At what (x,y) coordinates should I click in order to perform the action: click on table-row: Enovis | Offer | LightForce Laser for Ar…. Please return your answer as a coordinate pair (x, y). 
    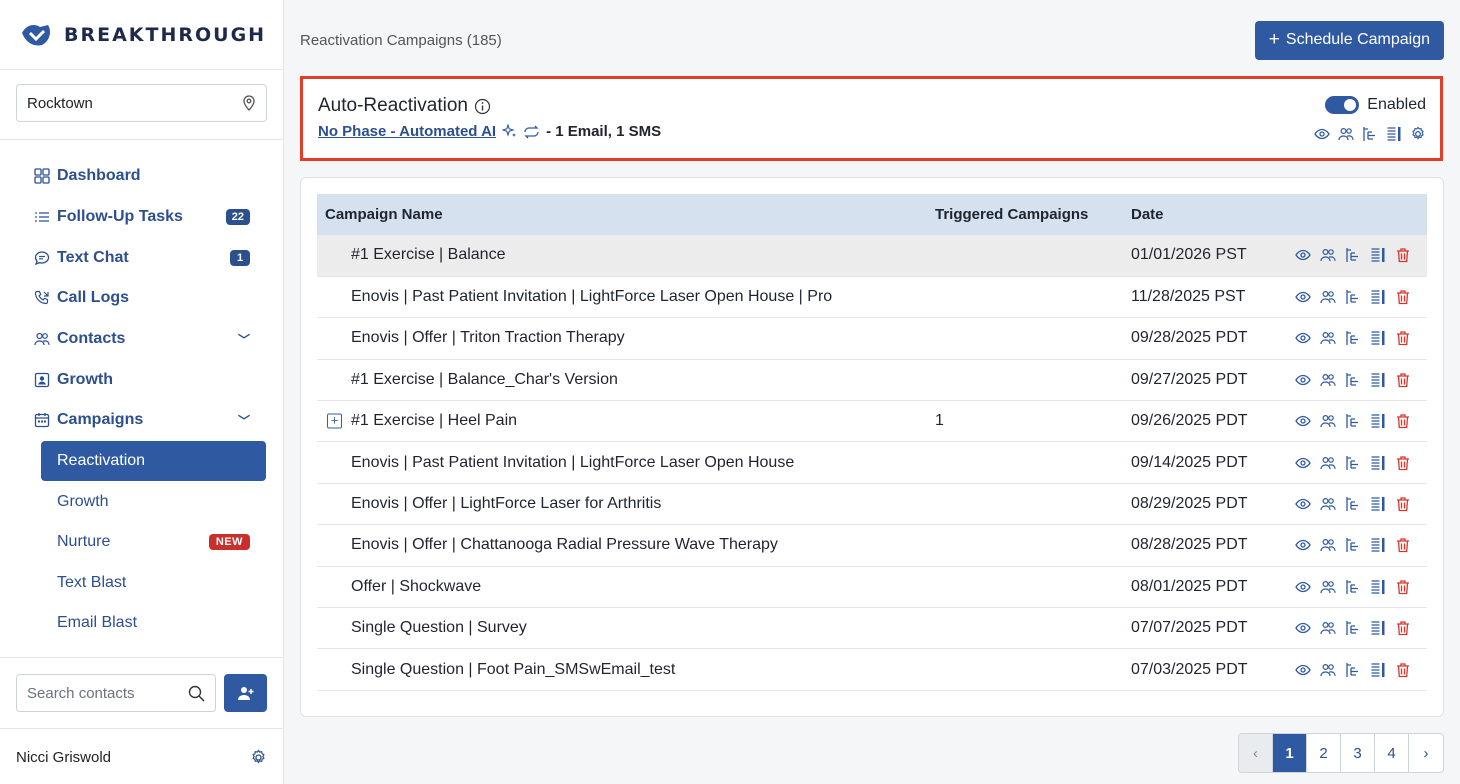
    Looking at the image, I should click on (872, 504).